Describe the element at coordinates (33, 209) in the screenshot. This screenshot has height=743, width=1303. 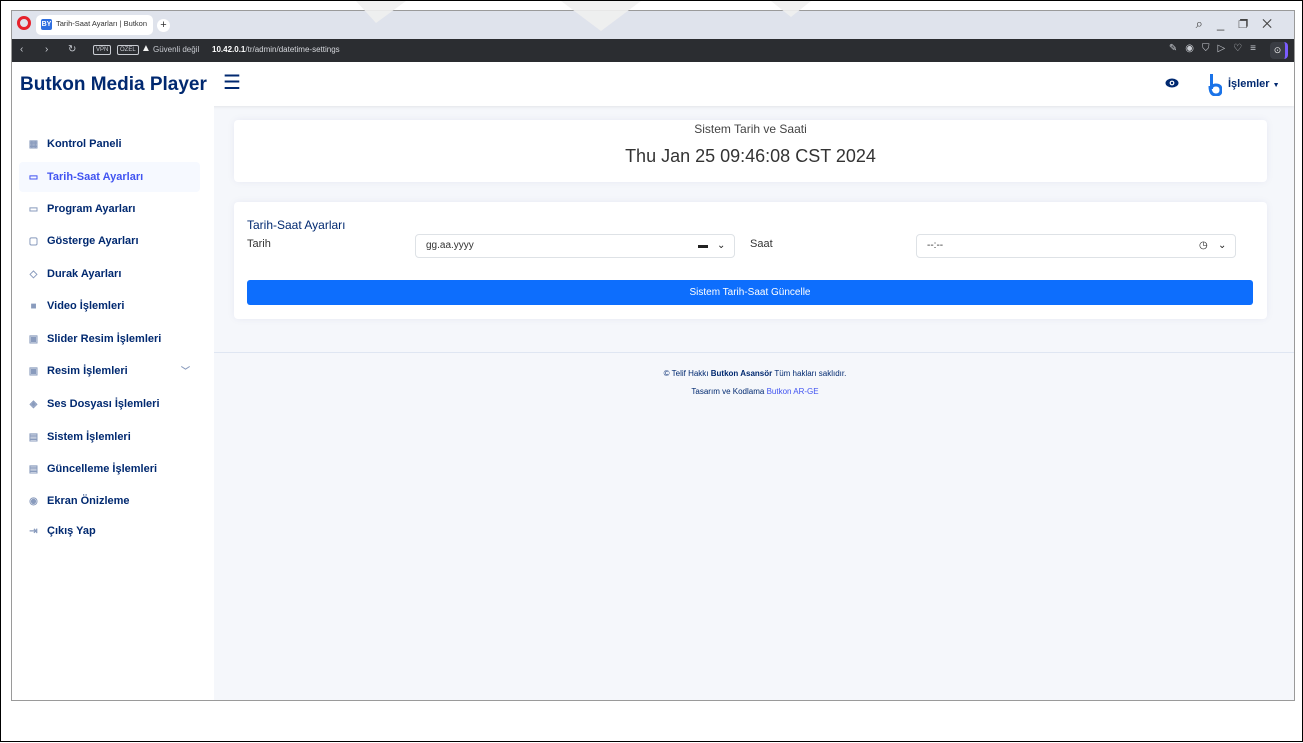
I see `monitor-icon: ▭` at that location.